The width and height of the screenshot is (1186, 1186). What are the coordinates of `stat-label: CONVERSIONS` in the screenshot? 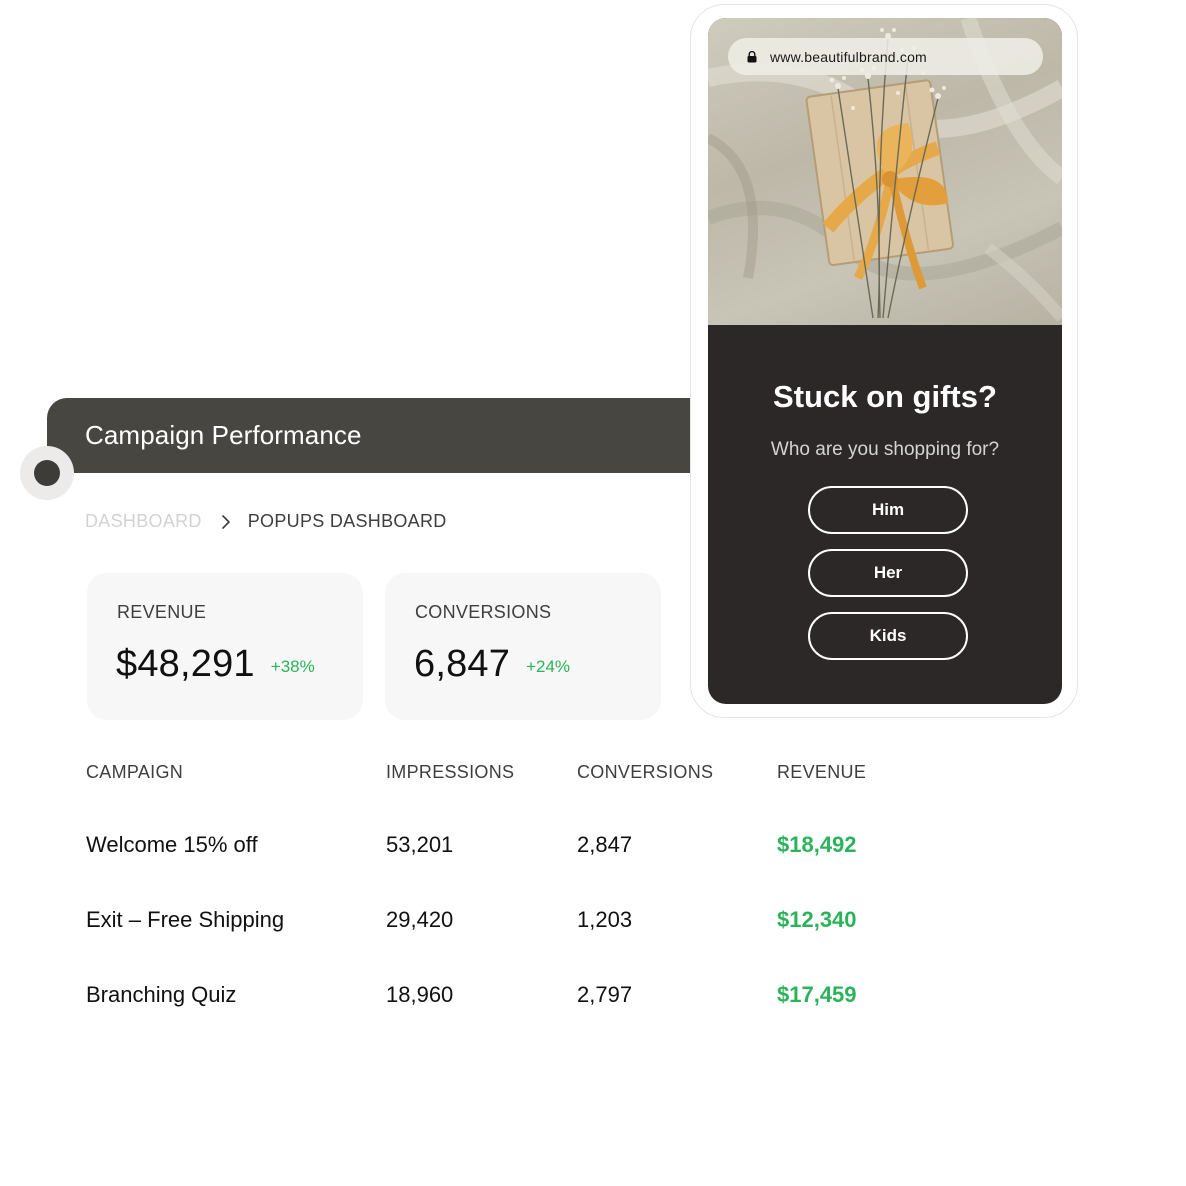 It's located at (483, 612).